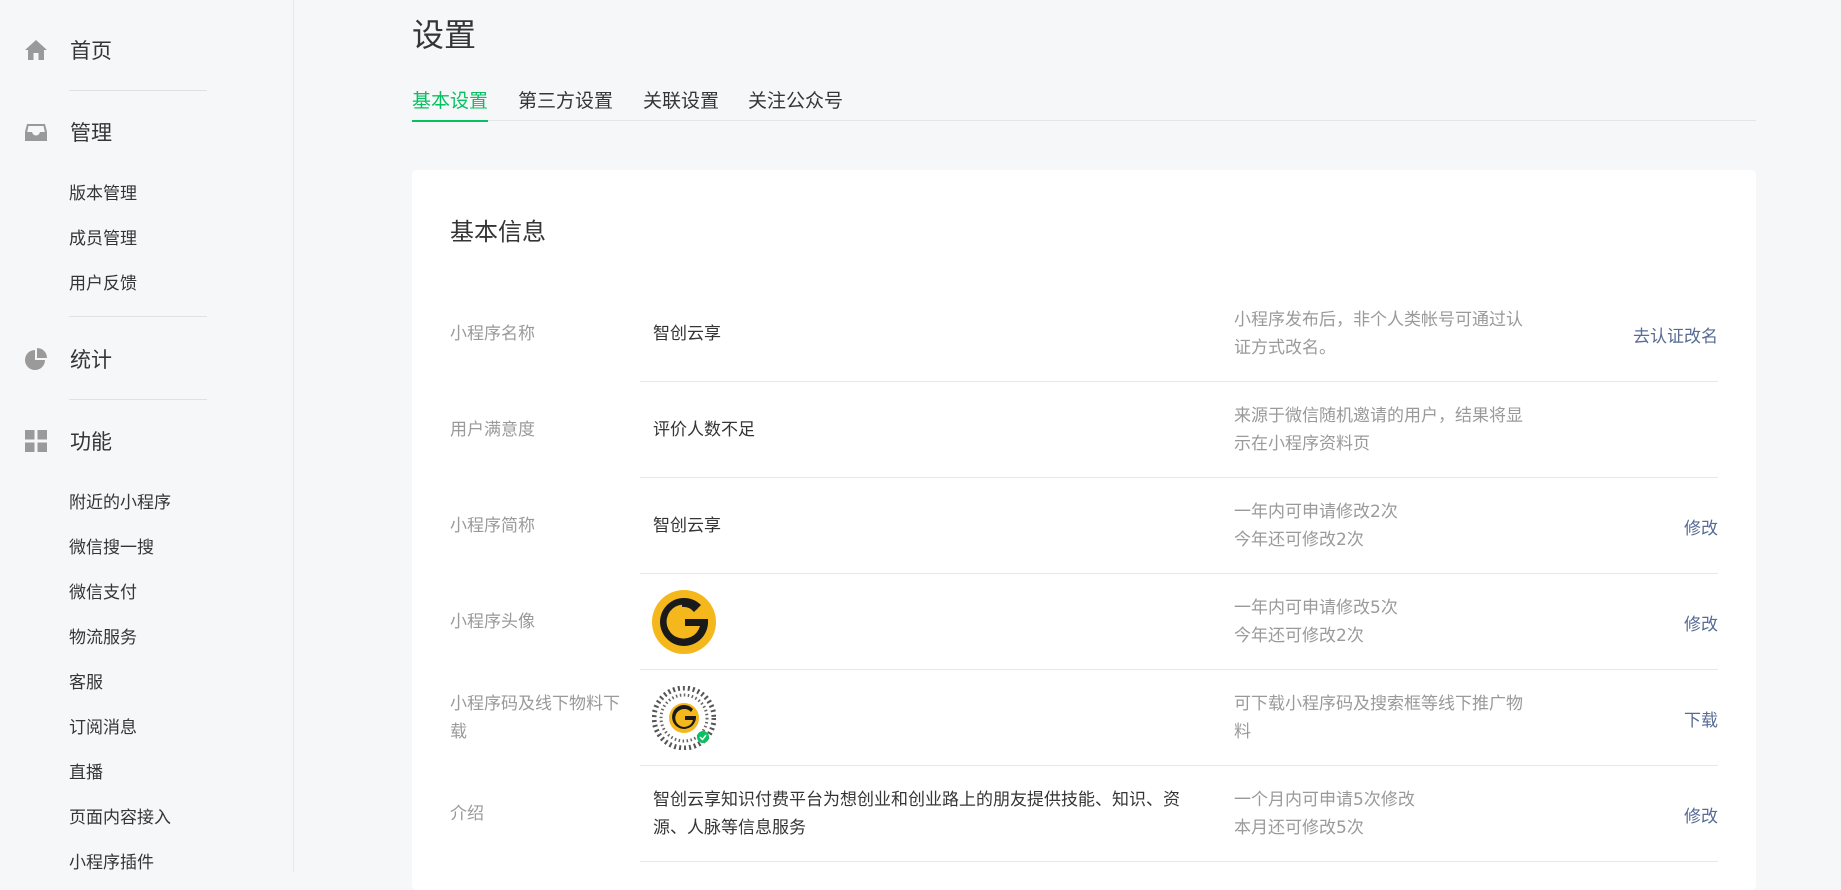  What do you see at coordinates (1299, 828) in the screenshot?
I see `tip-line: 本月还可修改5次` at bounding box center [1299, 828].